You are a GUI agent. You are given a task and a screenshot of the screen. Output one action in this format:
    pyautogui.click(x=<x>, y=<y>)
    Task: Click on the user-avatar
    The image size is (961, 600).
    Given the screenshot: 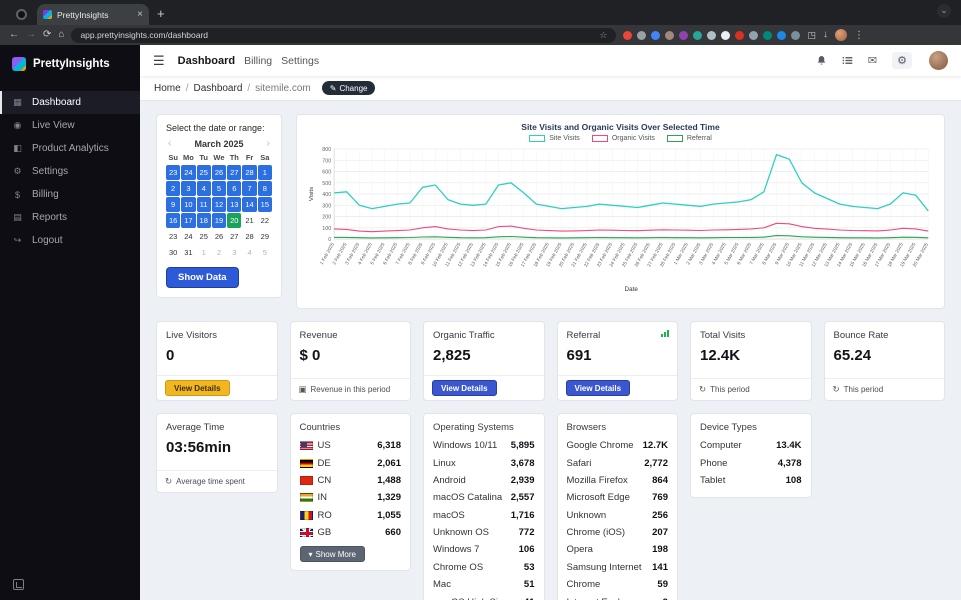 What is the action you would take?
    pyautogui.click(x=938, y=60)
    